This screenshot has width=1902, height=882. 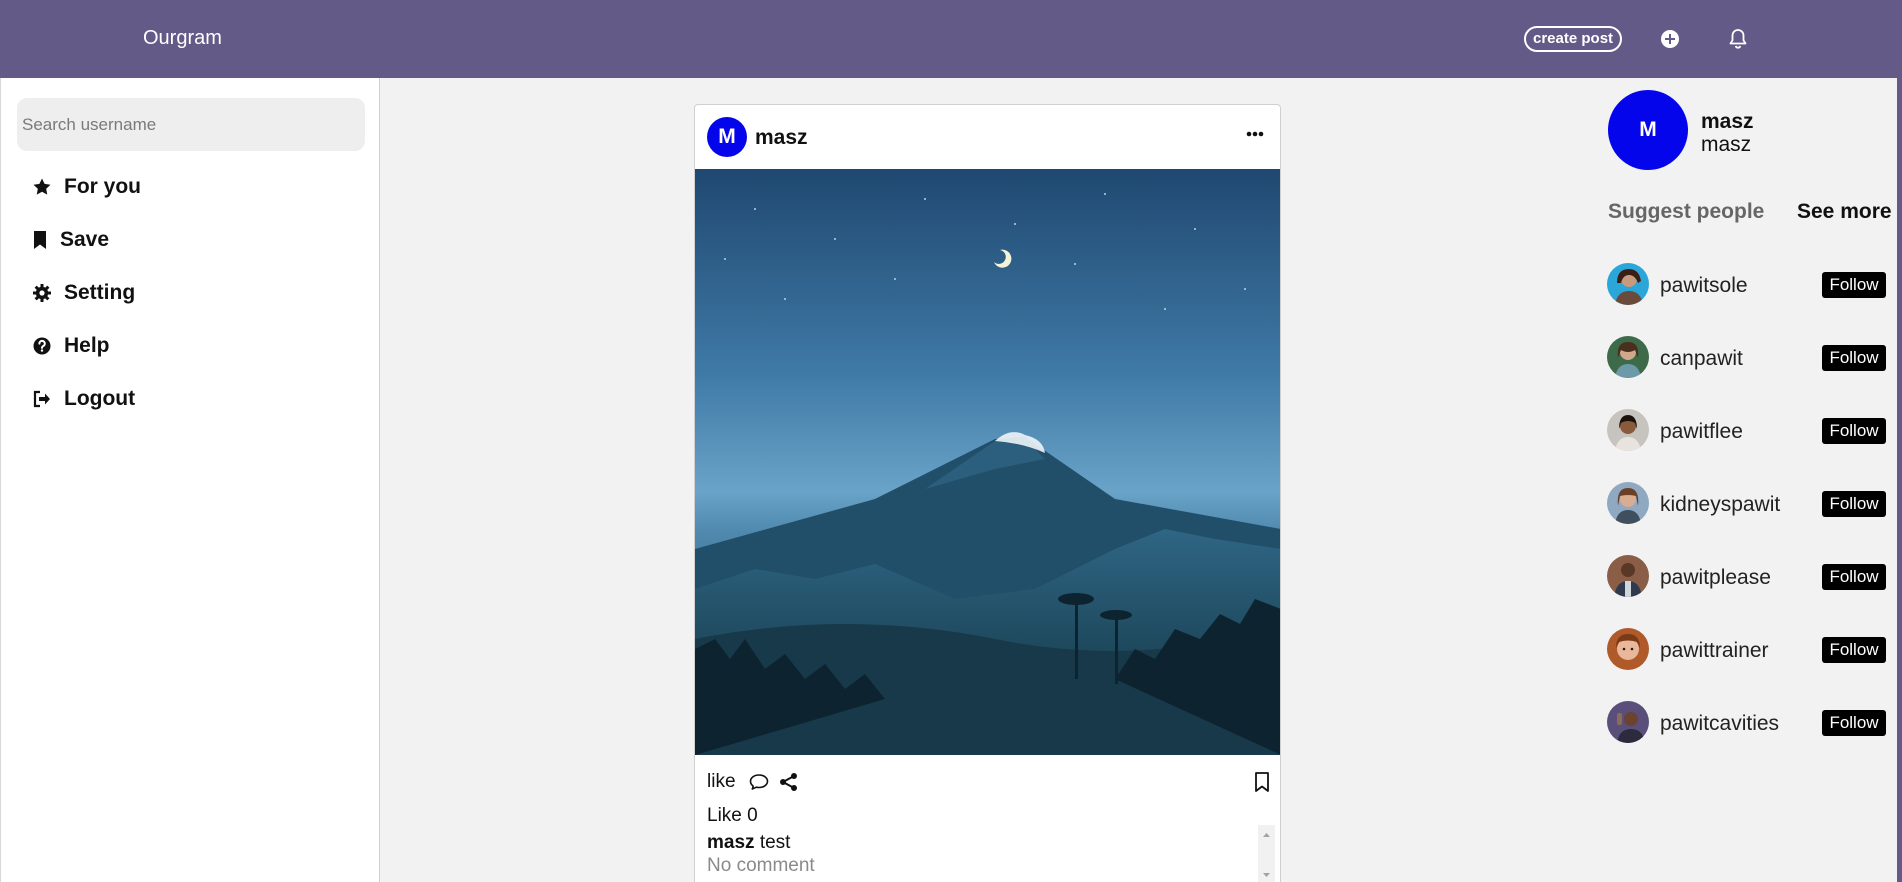 I want to click on post-username: masz, so click(x=781, y=138).